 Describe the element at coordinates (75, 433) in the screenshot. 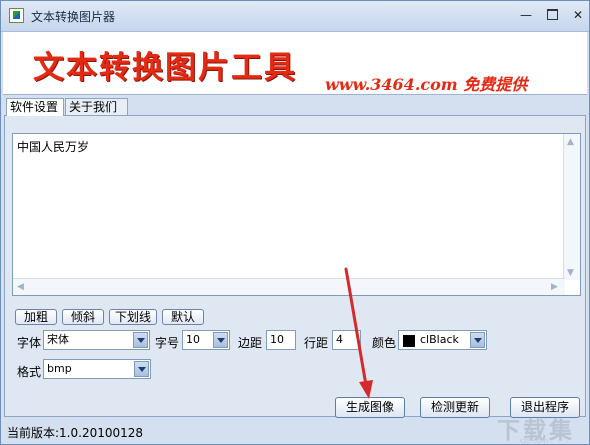

I see `status-version: 当前版本:1.0.20100128` at that location.